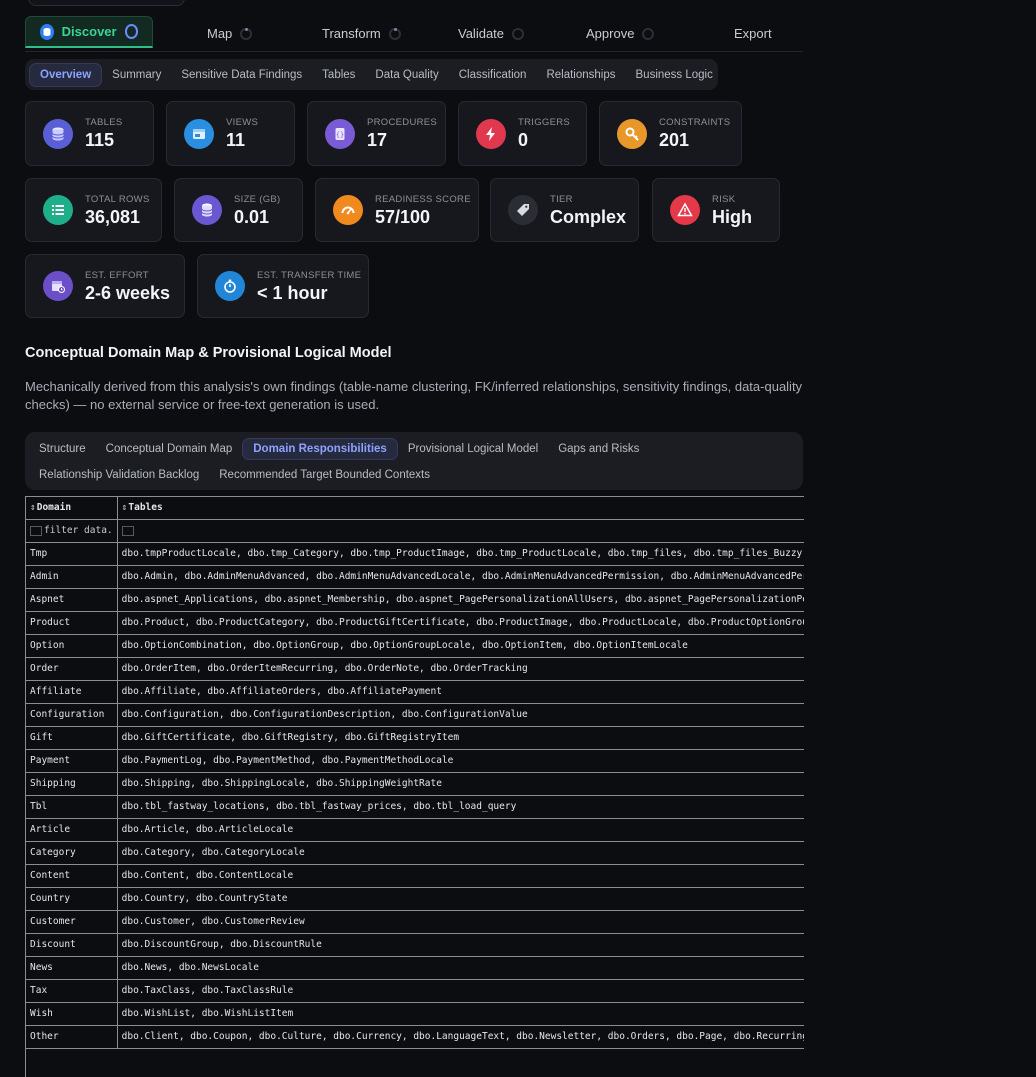 This screenshot has height=1077, width=1036. I want to click on step-label: Validate, so click(481, 33).